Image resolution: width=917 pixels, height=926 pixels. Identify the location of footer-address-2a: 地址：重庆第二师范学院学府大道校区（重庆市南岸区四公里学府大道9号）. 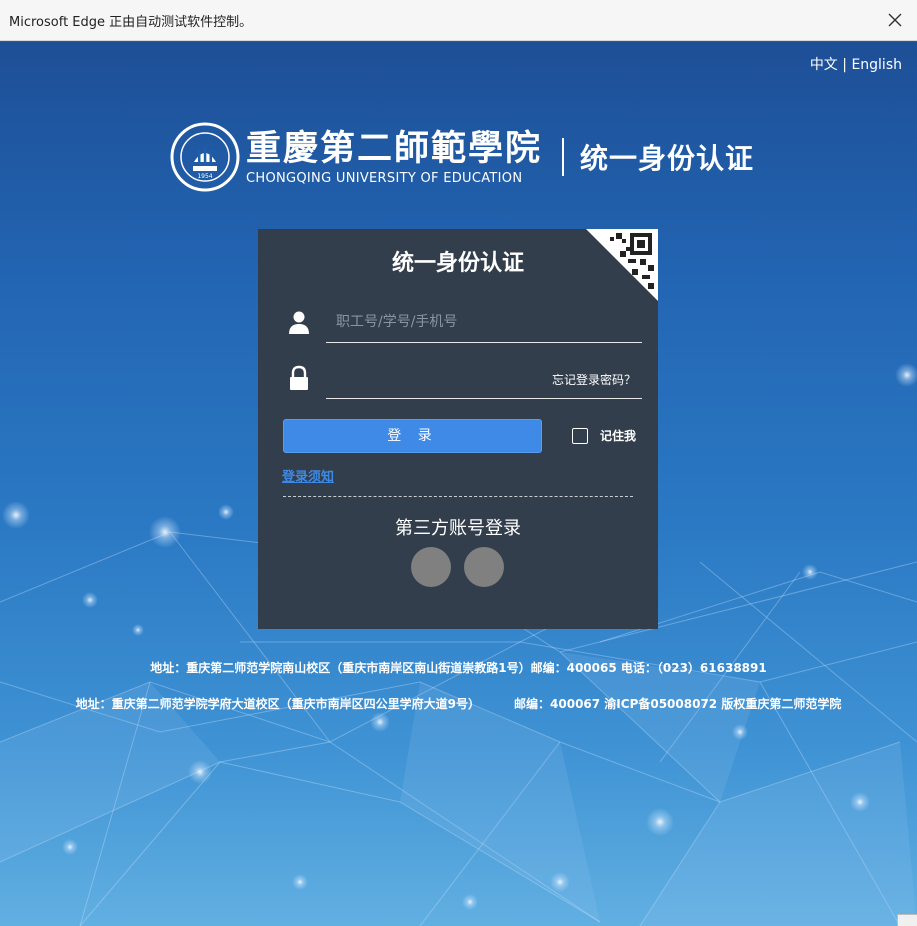
(278, 704).